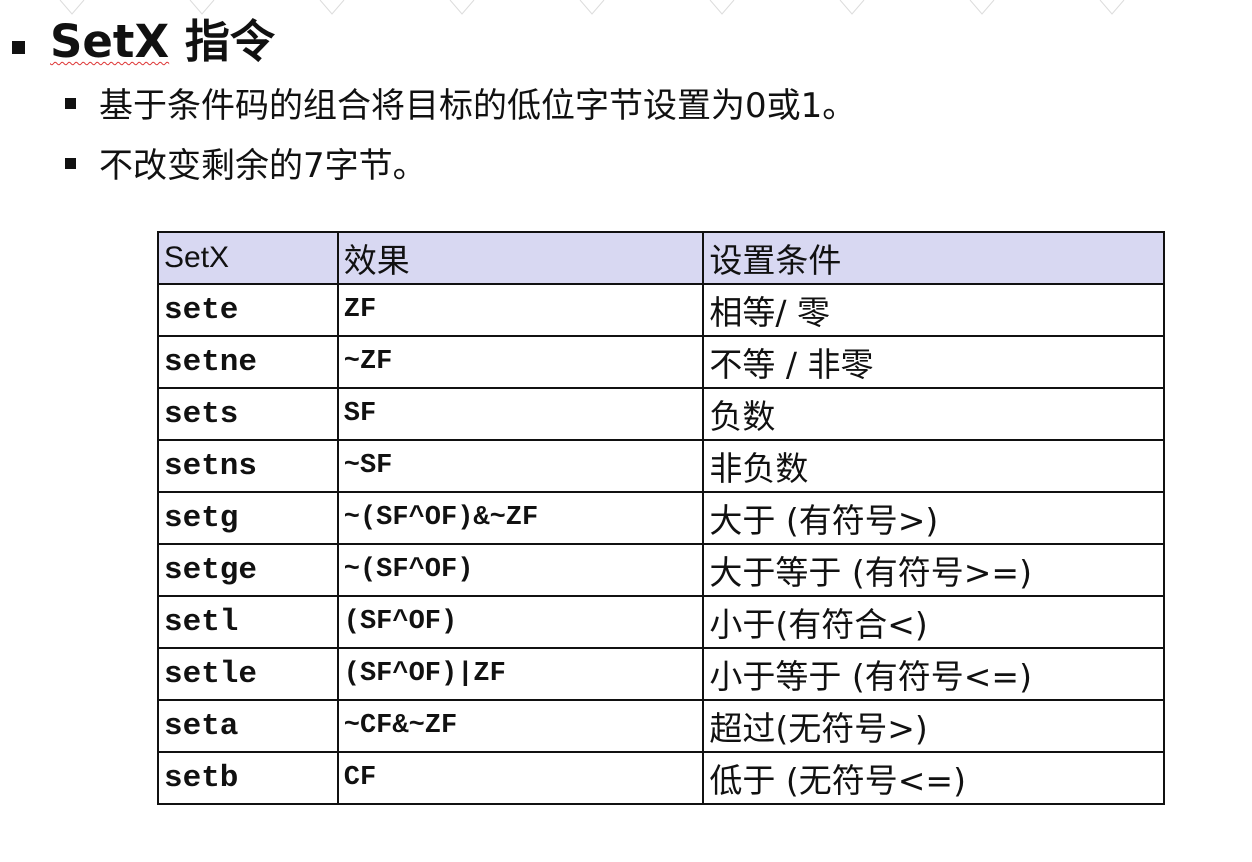 This screenshot has width=1252, height=862. Describe the element at coordinates (933, 466) in the screenshot. I see `condition-cell: 非负数` at that location.